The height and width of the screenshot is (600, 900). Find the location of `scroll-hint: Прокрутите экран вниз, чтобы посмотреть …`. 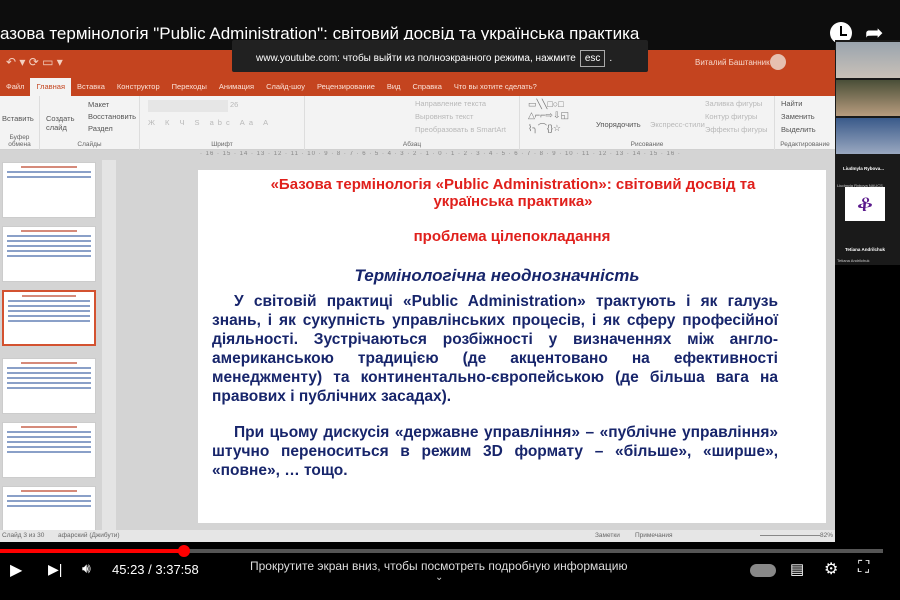

scroll-hint: Прокрутите экран вниз, чтобы посмотреть … is located at coordinates (439, 566).